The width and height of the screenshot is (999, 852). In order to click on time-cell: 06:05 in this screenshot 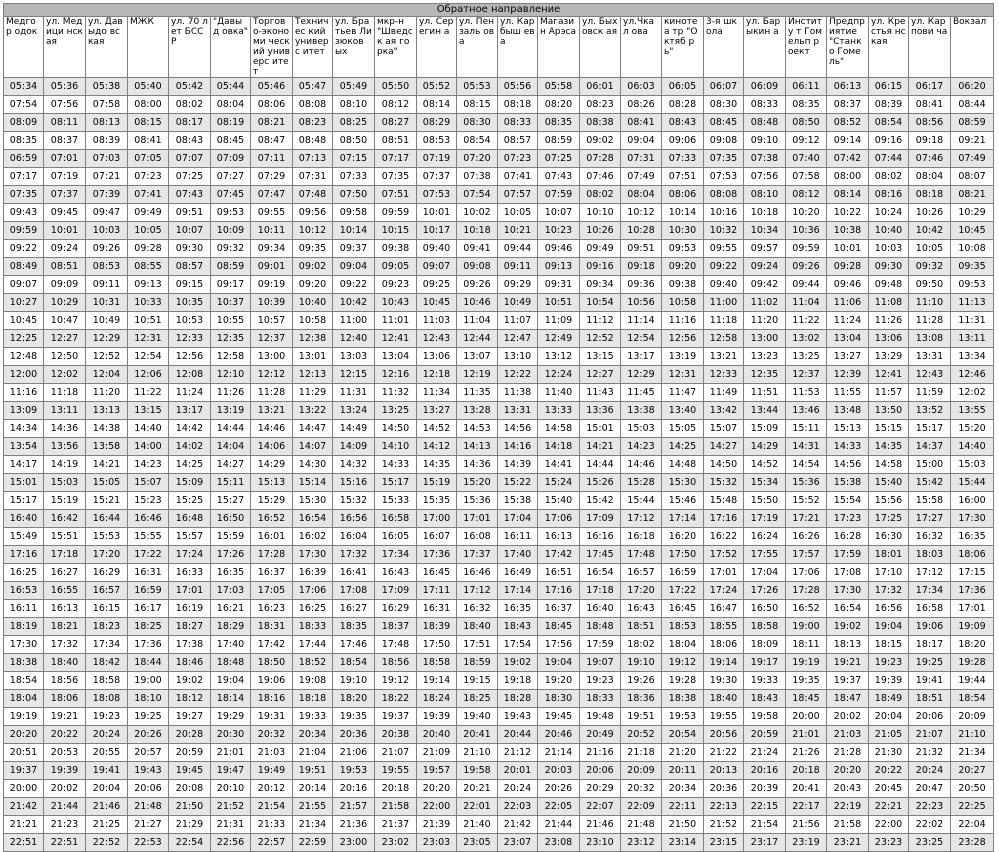, I will do `click(682, 86)`.